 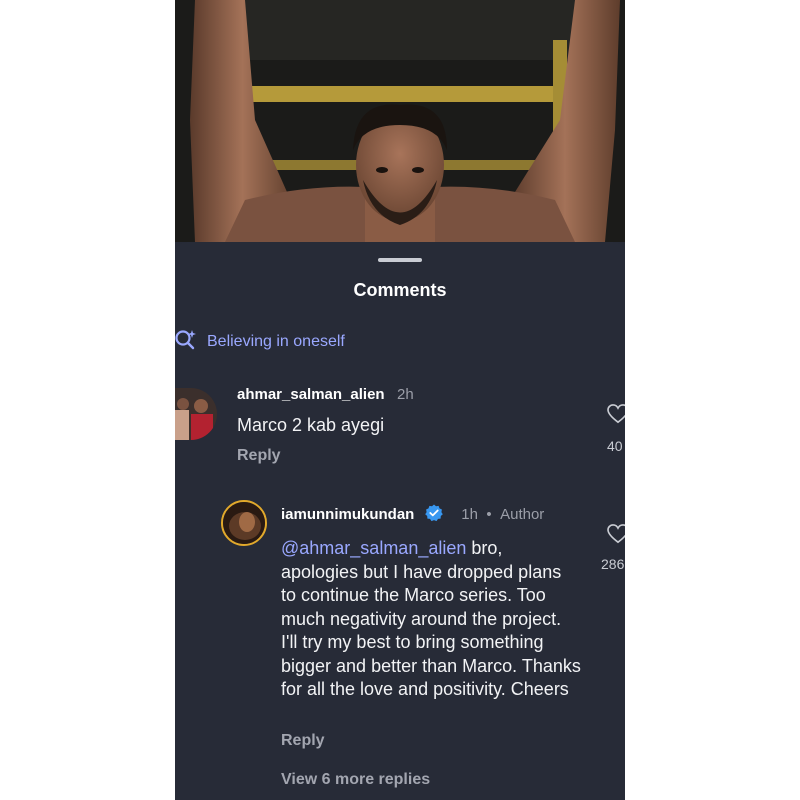 I want to click on verified-badge-icon, so click(x=433, y=515).